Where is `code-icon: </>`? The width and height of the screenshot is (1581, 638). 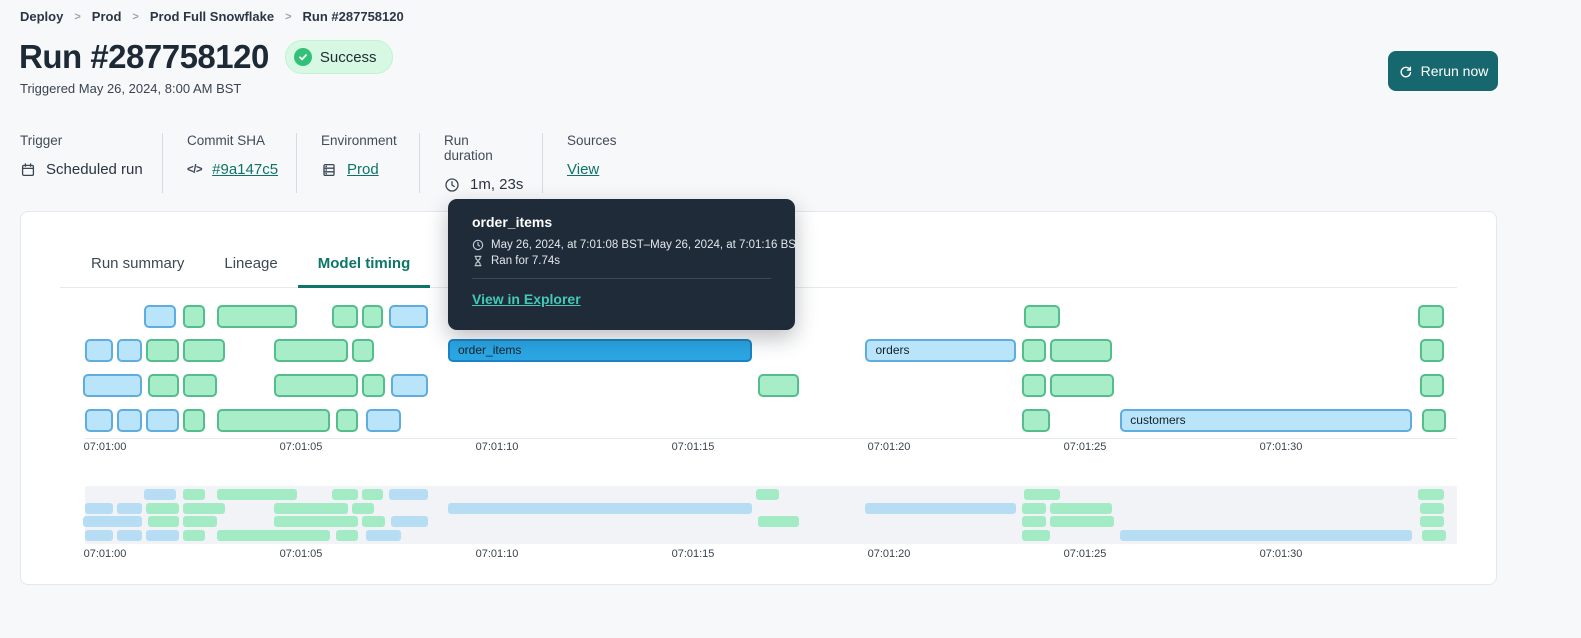
code-icon: </> is located at coordinates (195, 169).